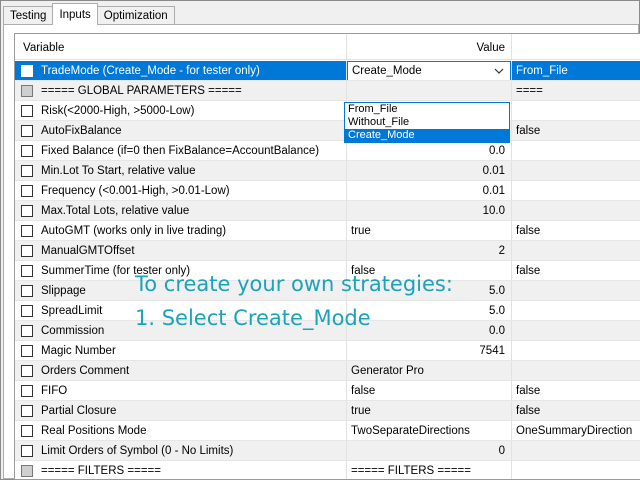 The height and width of the screenshot is (480, 640). What do you see at coordinates (135, 15) in the screenshot?
I see `tab-optimization: Optimization` at bounding box center [135, 15].